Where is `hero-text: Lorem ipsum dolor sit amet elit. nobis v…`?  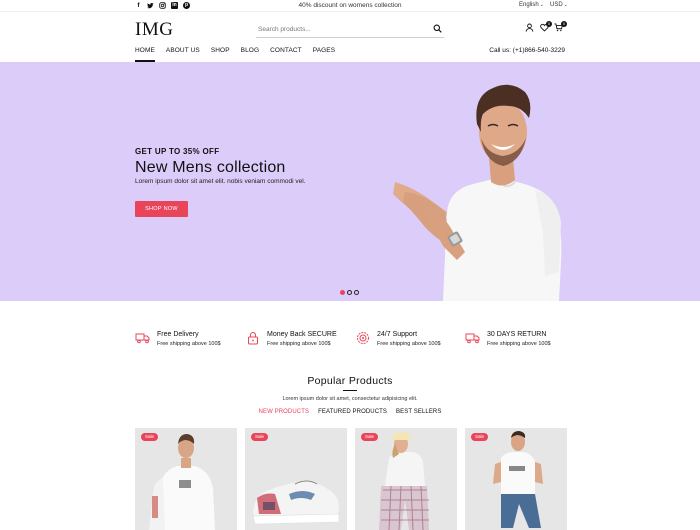 hero-text: Lorem ipsum dolor sit amet elit. nobis v… is located at coordinates (220, 181).